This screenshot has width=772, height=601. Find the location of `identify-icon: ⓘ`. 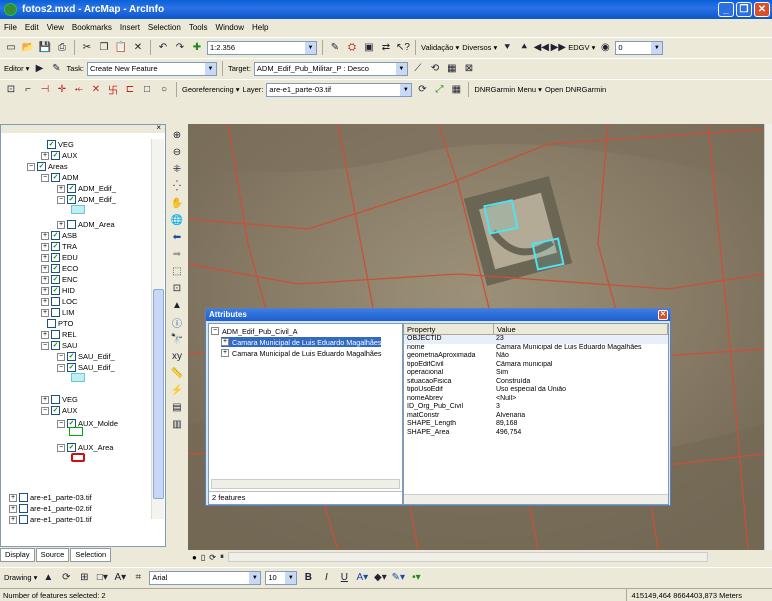

identify-icon: ⓘ is located at coordinates (177, 322).